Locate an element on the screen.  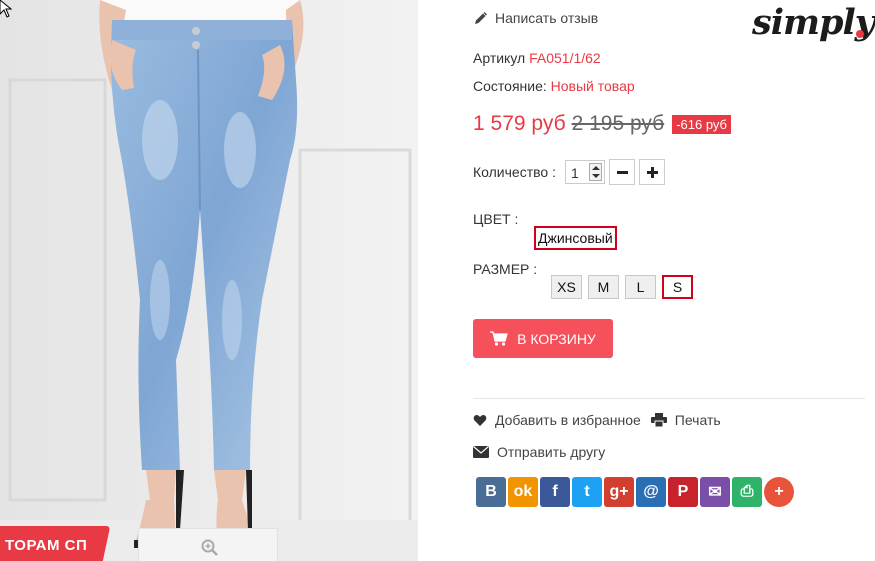
vk-icon: В is located at coordinates (491, 492).